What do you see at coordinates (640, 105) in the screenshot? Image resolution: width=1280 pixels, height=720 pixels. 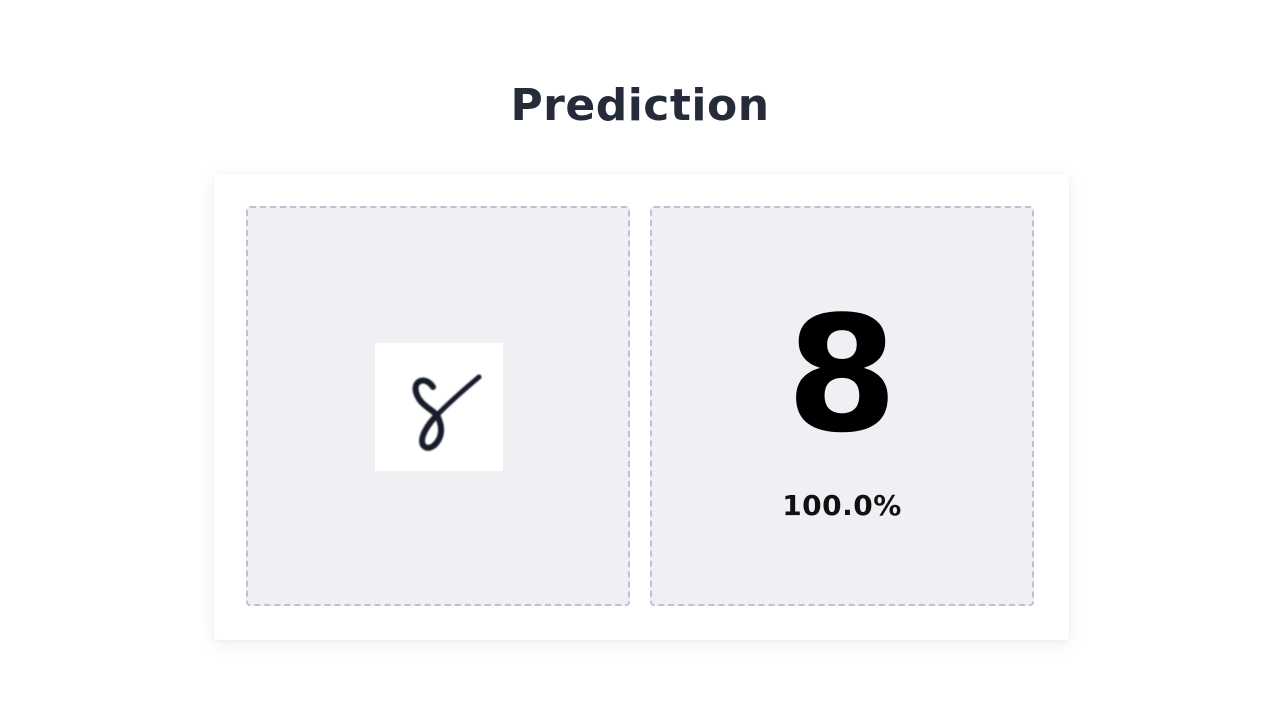 I see `page-title: Prediction` at bounding box center [640, 105].